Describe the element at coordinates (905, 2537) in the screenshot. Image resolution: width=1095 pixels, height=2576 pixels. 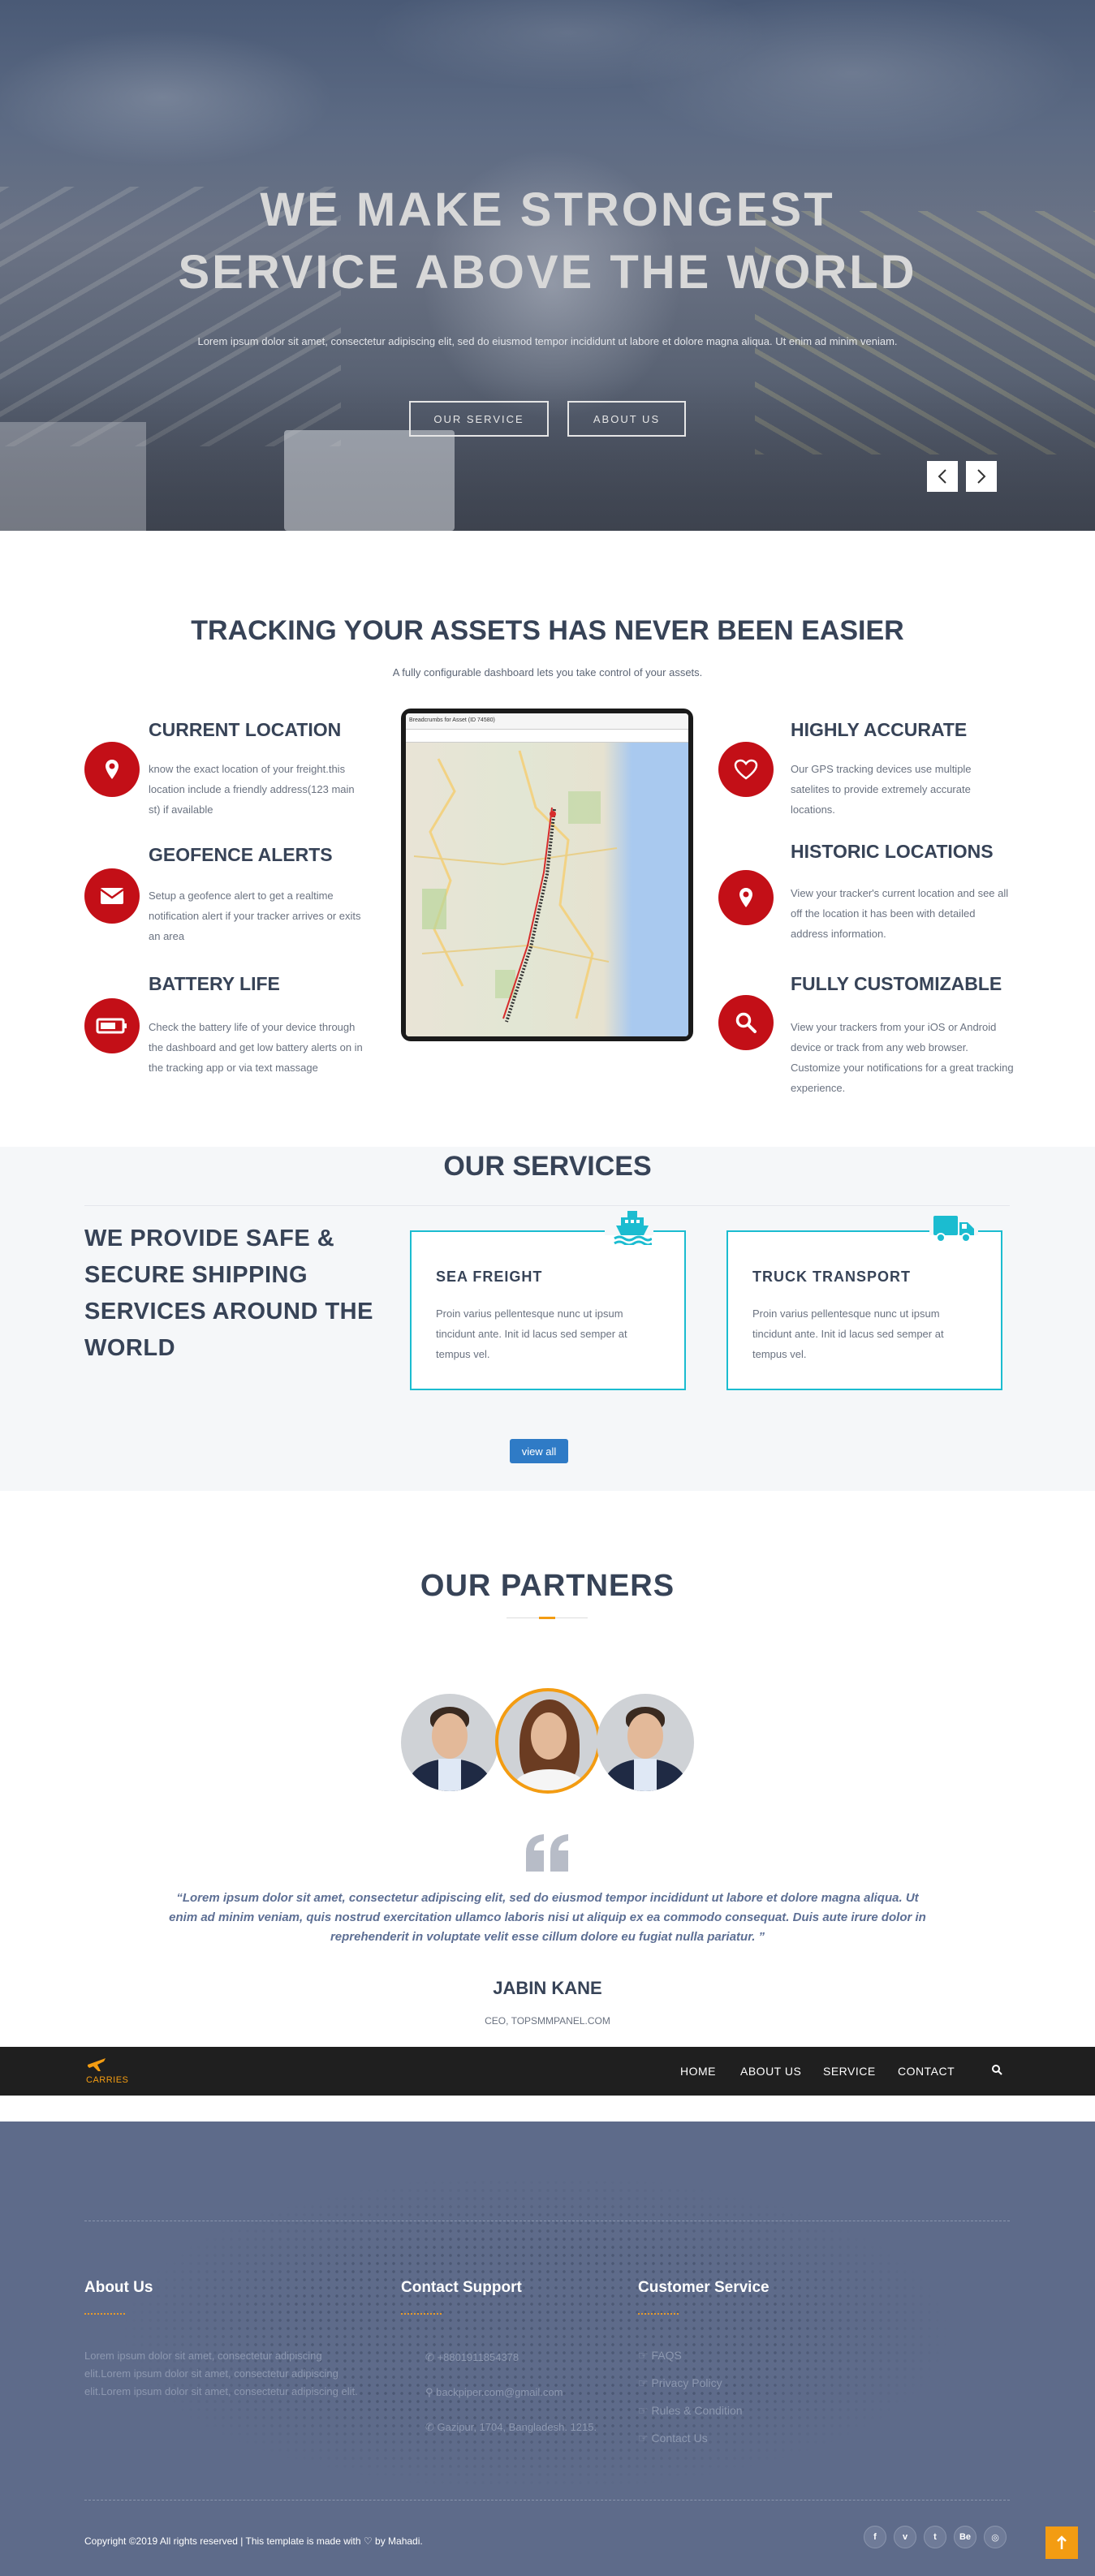
I see `vimeo-icon: v` at that location.